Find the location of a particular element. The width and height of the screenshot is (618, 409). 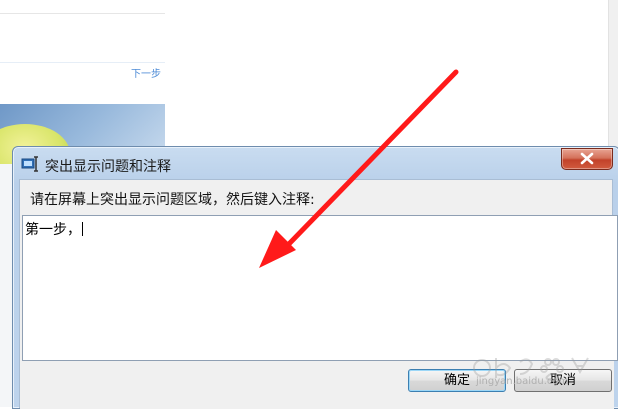

dialog-title: 突出显示问题和注释 is located at coordinates (108, 167).